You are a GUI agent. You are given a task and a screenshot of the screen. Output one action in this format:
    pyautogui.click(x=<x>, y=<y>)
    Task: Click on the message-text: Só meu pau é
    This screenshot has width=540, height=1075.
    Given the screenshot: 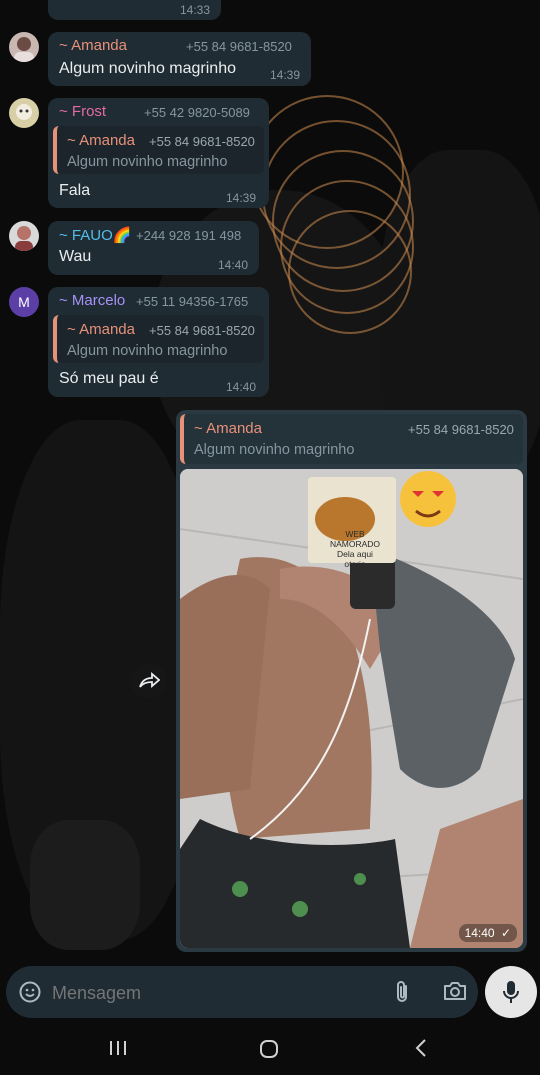 What is the action you would take?
    pyautogui.click(x=109, y=378)
    